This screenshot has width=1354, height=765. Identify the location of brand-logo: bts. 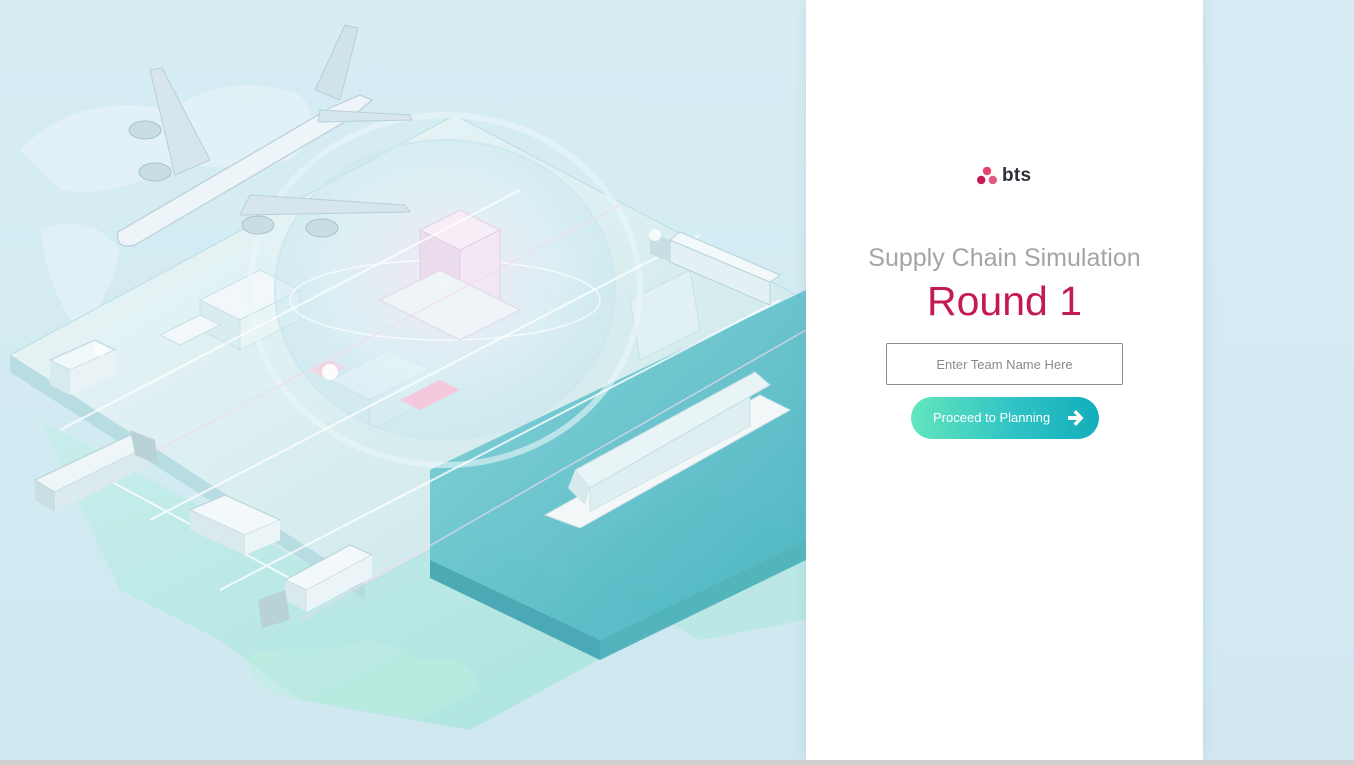
(1003, 176).